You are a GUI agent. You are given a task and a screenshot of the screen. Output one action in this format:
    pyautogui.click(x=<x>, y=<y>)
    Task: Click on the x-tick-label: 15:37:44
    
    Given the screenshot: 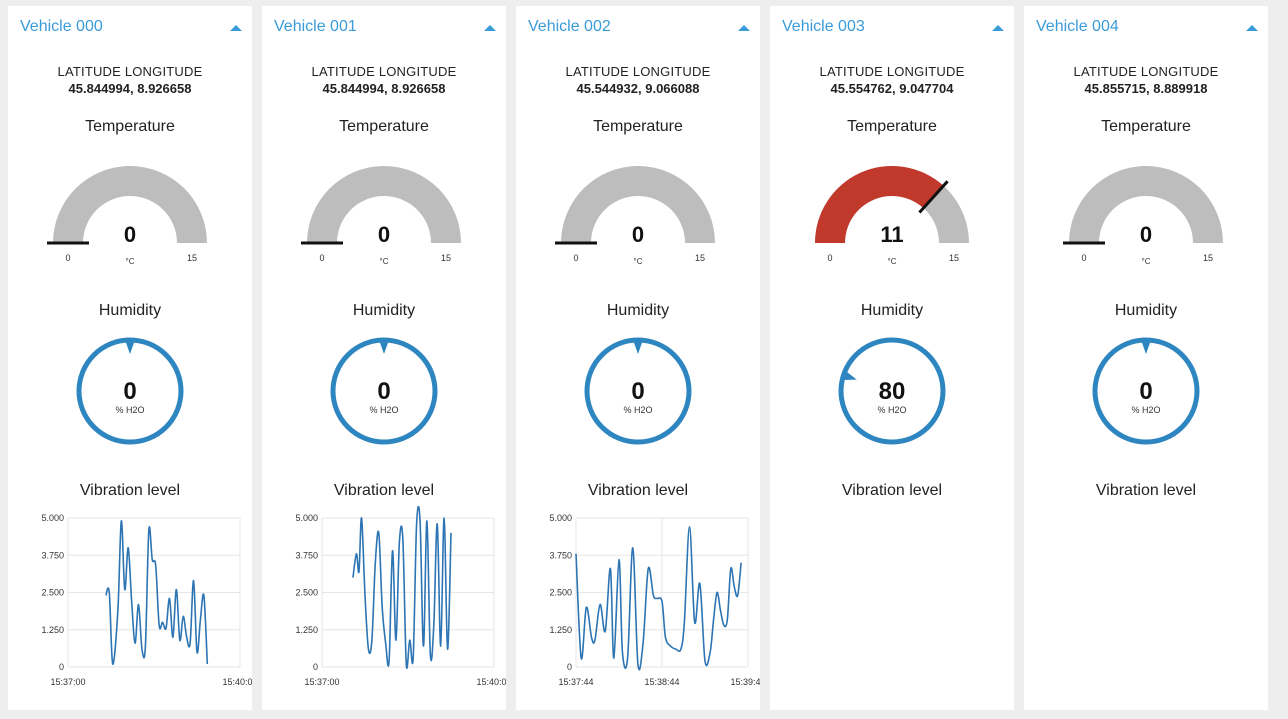 What is the action you would take?
    pyautogui.click(x=575, y=682)
    